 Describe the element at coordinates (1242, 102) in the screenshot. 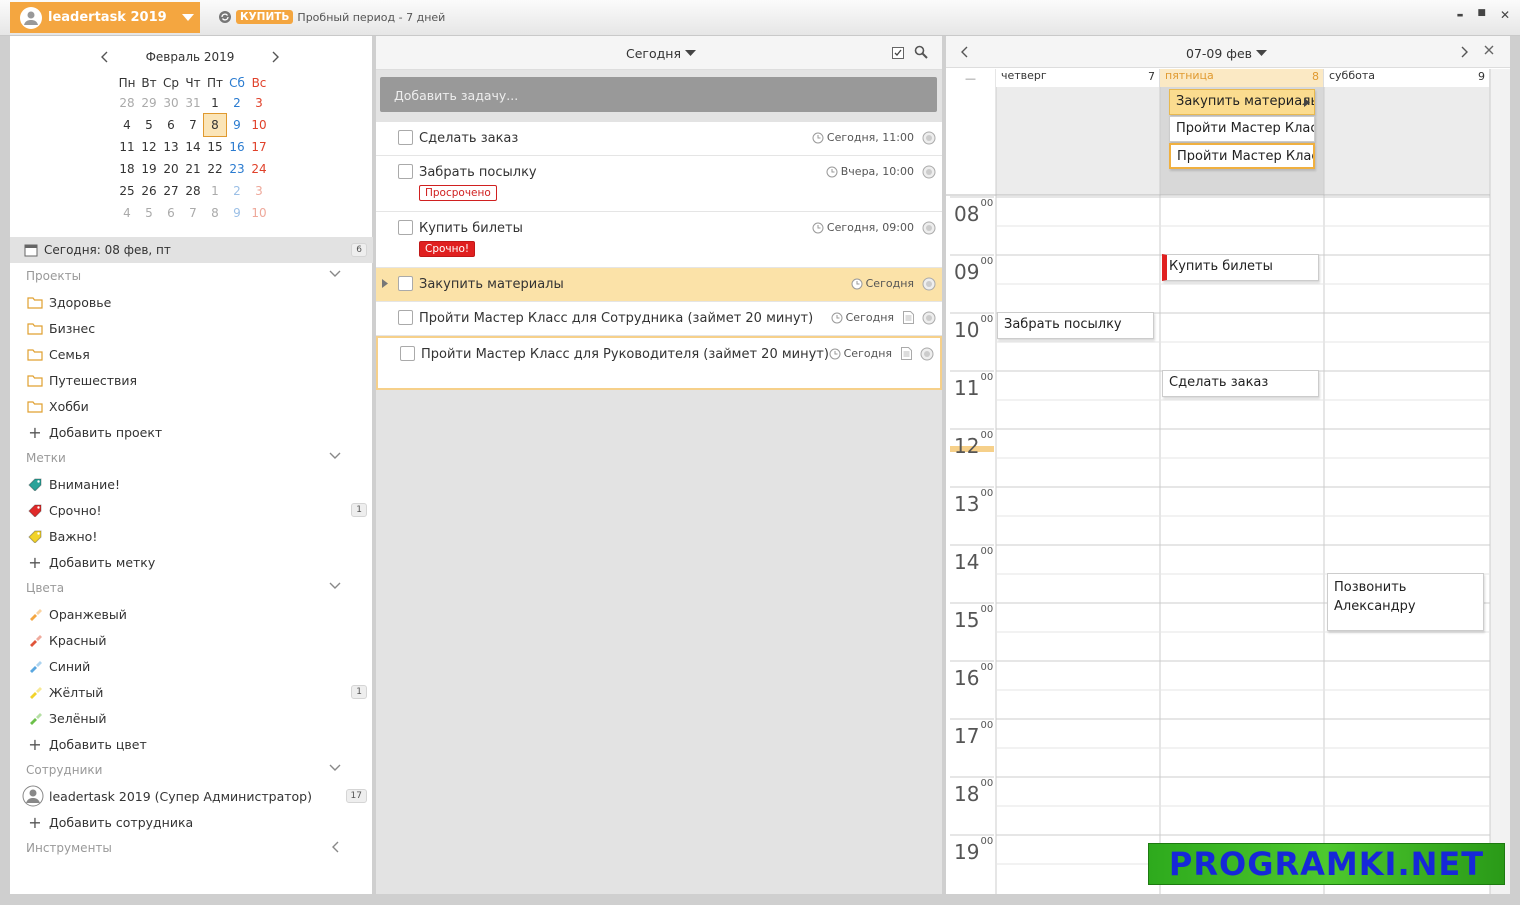

I see `allday-event: Закупить материалы` at that location.